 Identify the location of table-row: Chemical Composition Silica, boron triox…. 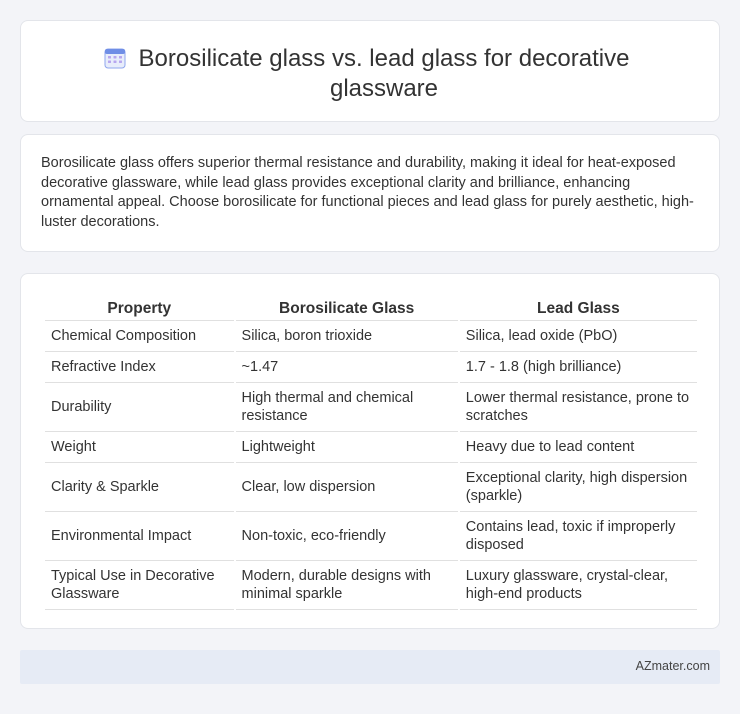
(371, 336).